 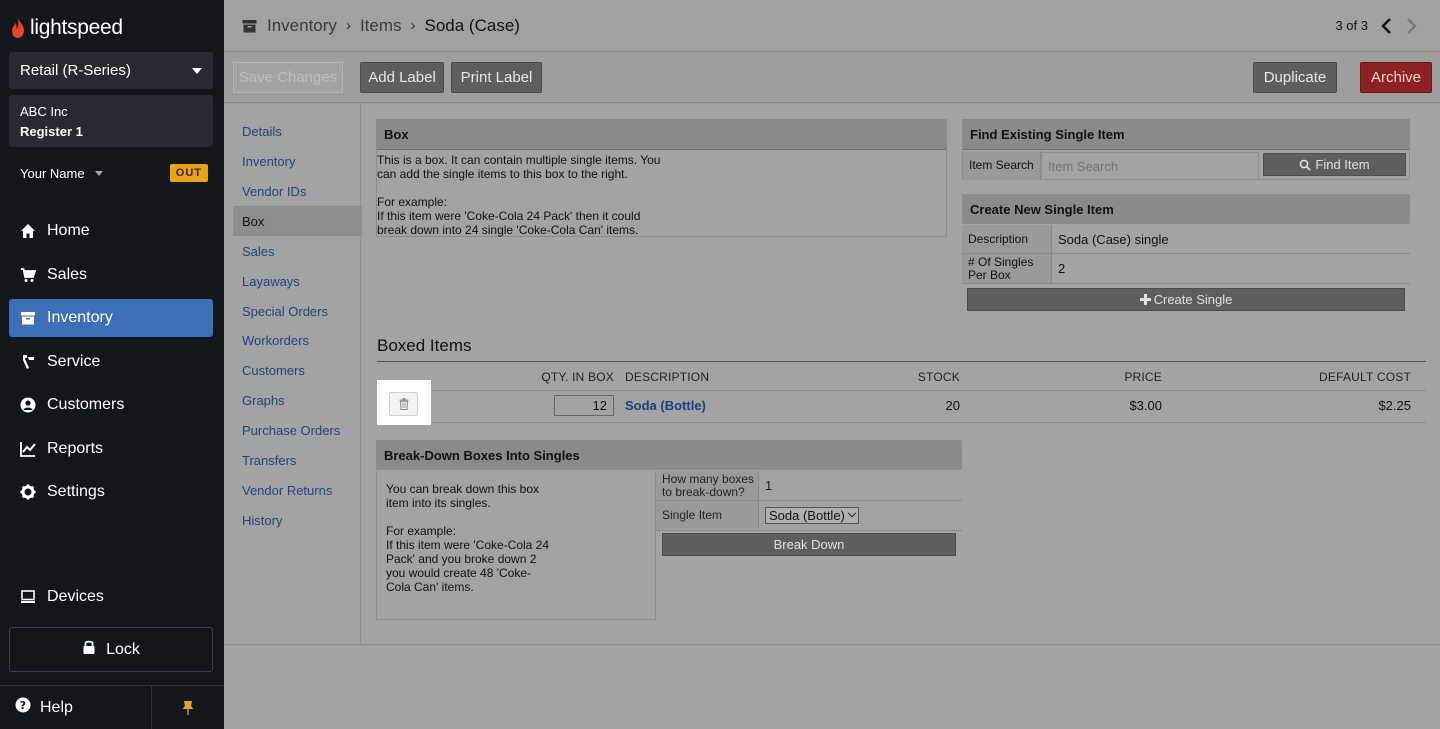 I want to click on record-pager: 3 of 3, so click(x=1351, y=25).